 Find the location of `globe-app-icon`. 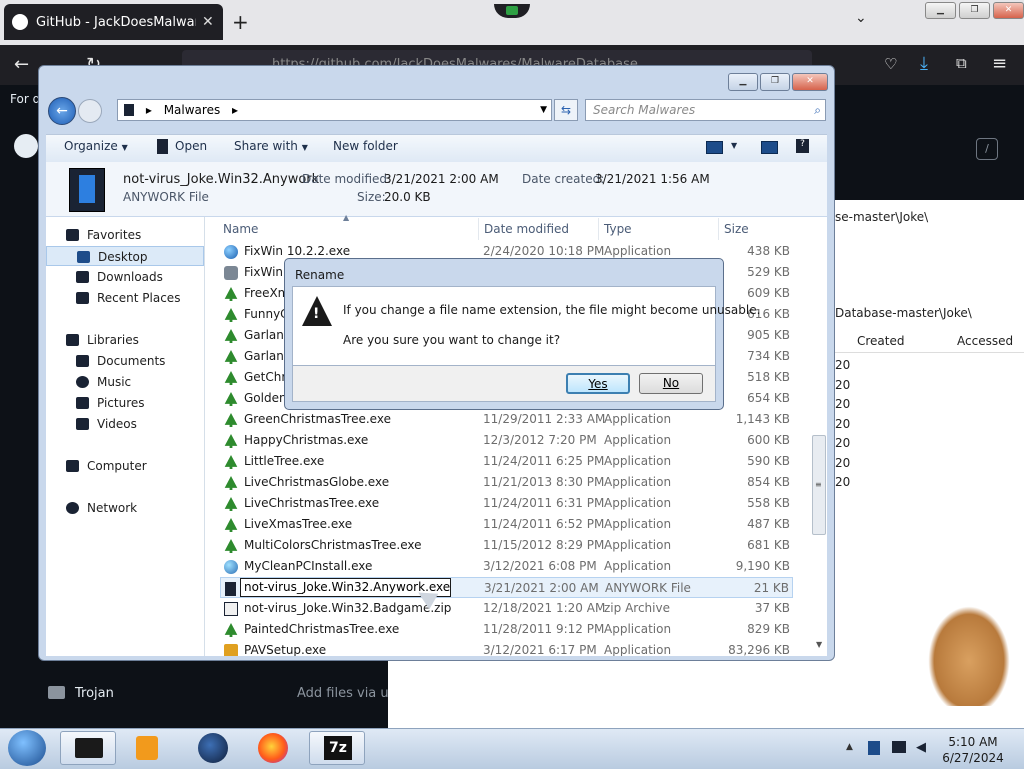

globe-app-icon is located at coordinates (213, 748).